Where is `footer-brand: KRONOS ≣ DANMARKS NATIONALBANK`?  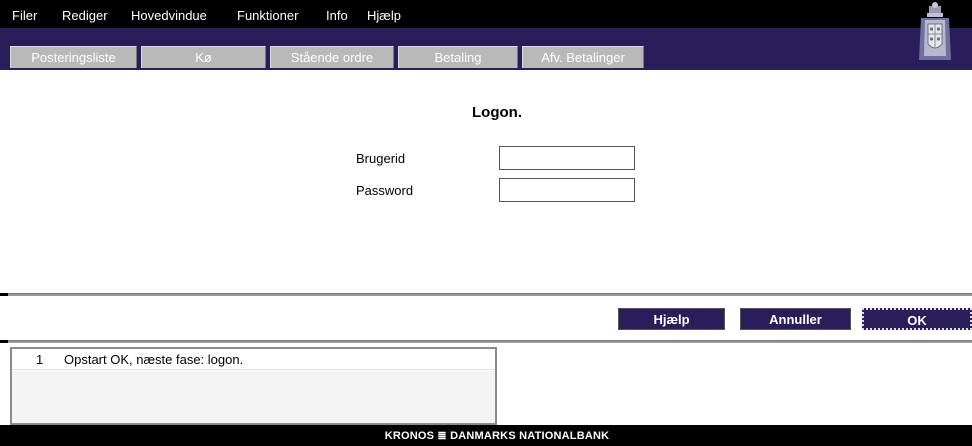
footer-brand: KRONOS ≣ DANMARKS NATIONALBANK is located at coordinates (497, 436).